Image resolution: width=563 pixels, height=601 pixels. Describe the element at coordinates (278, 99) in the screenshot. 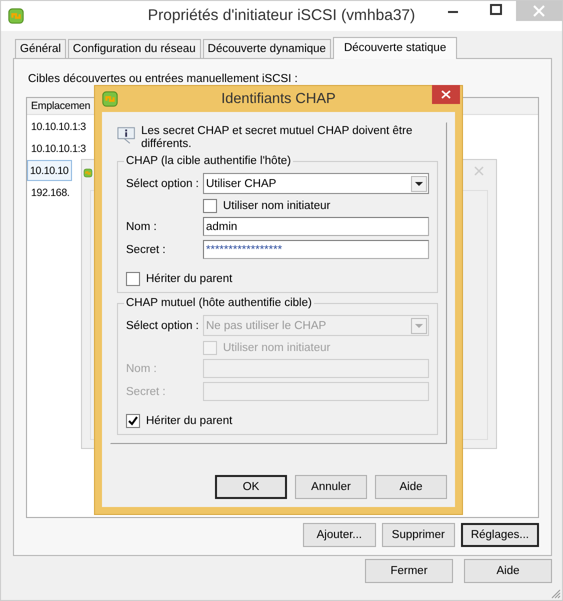

I see `dialog-title: Identifiants CHAP` at that location.